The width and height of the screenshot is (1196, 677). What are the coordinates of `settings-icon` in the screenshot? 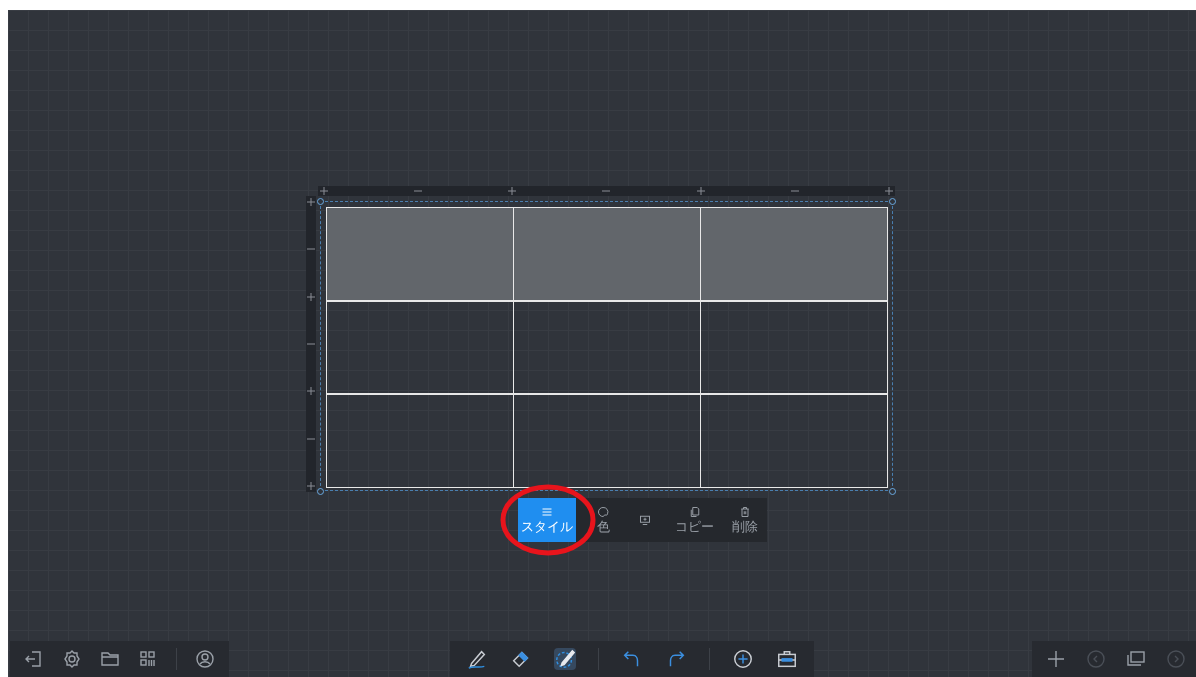 It's located at (72, 659).